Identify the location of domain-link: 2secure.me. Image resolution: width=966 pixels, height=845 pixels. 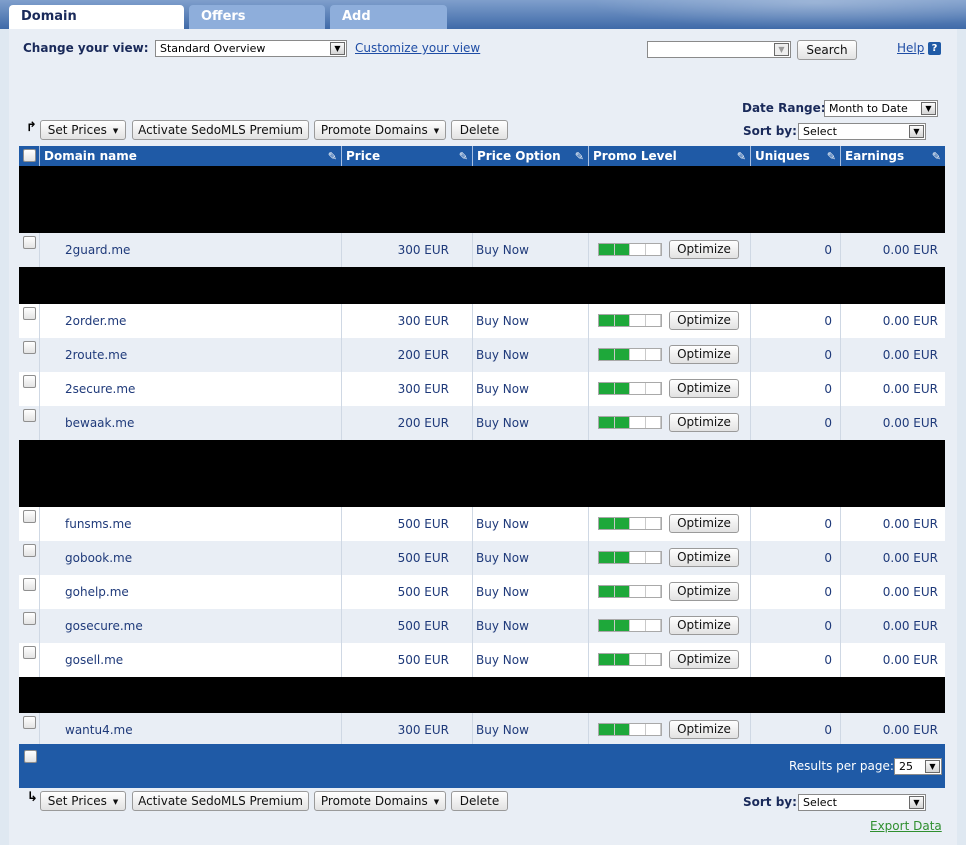
(100, 389).